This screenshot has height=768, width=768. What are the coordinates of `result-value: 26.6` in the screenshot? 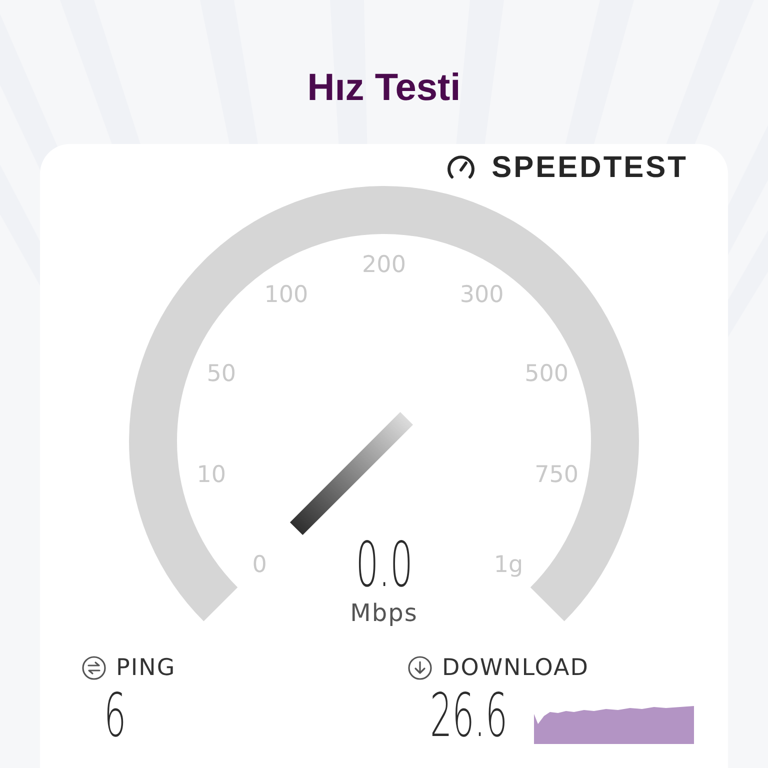 It's located at (469, 716).